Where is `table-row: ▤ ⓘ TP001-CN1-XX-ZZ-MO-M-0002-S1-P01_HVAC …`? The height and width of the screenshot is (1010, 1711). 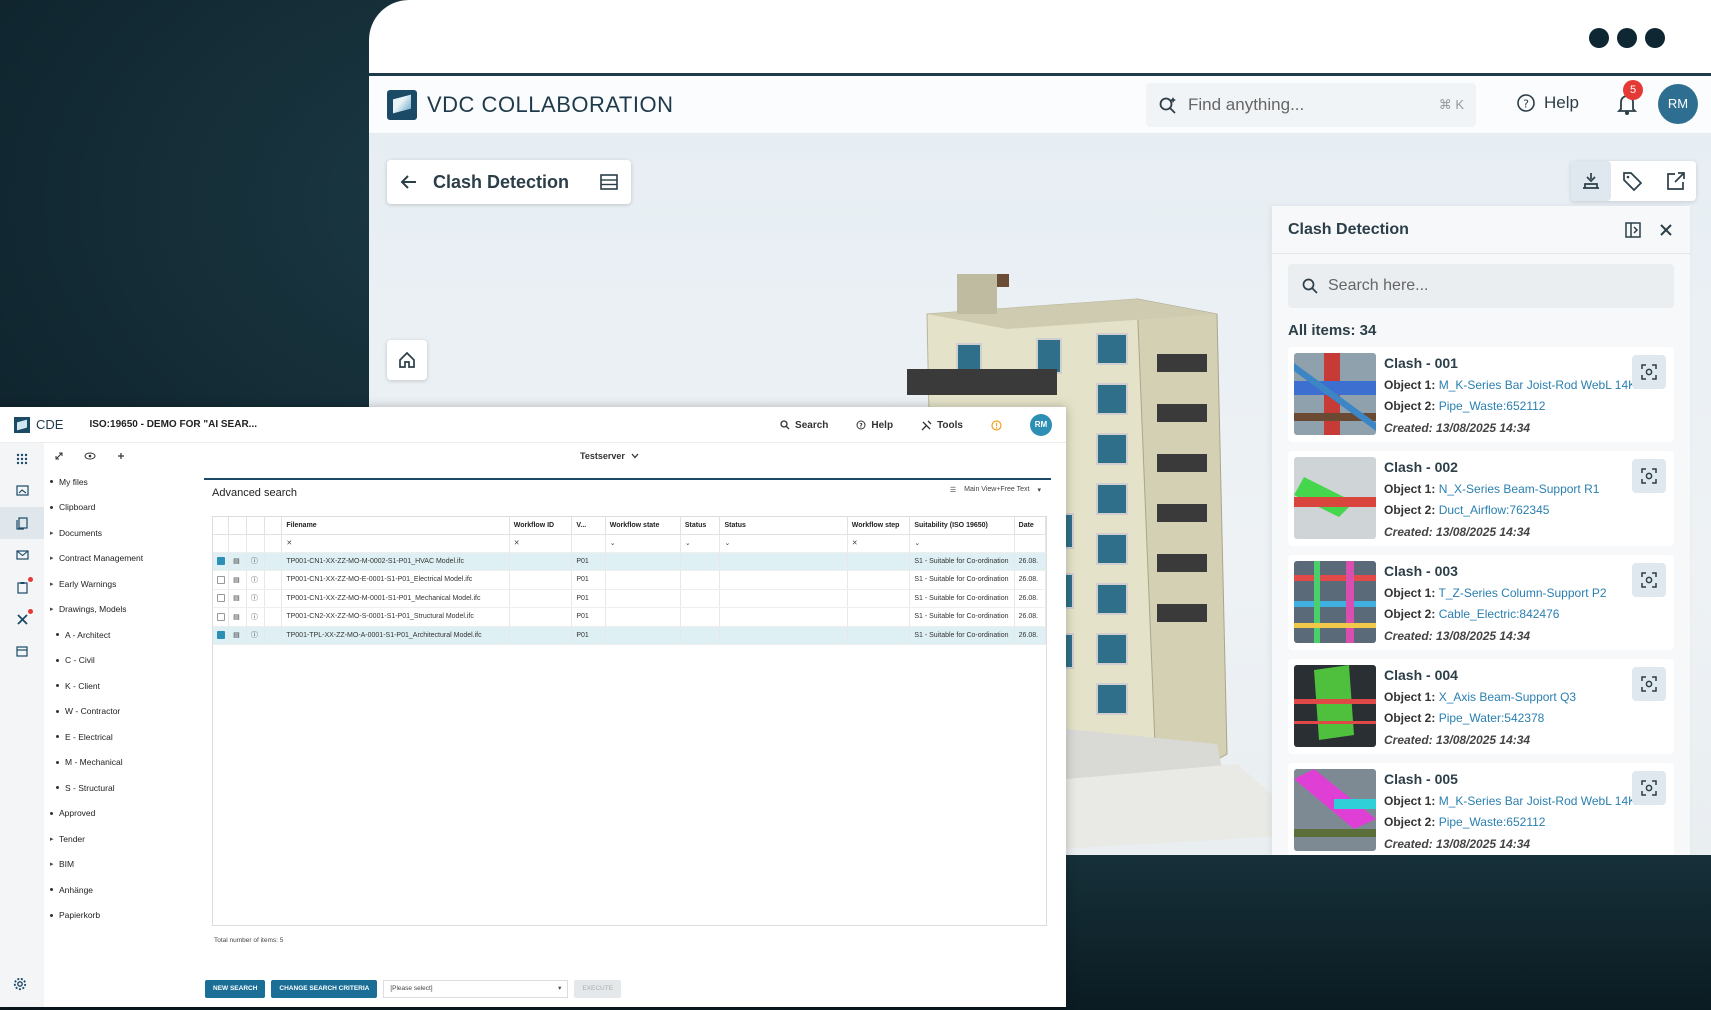
table-row: ▤ ⓘ TP001-CN1-XX-ZZ-MO-M-0002-S1-P01_HVAC … is located at coordinates (630, 561).